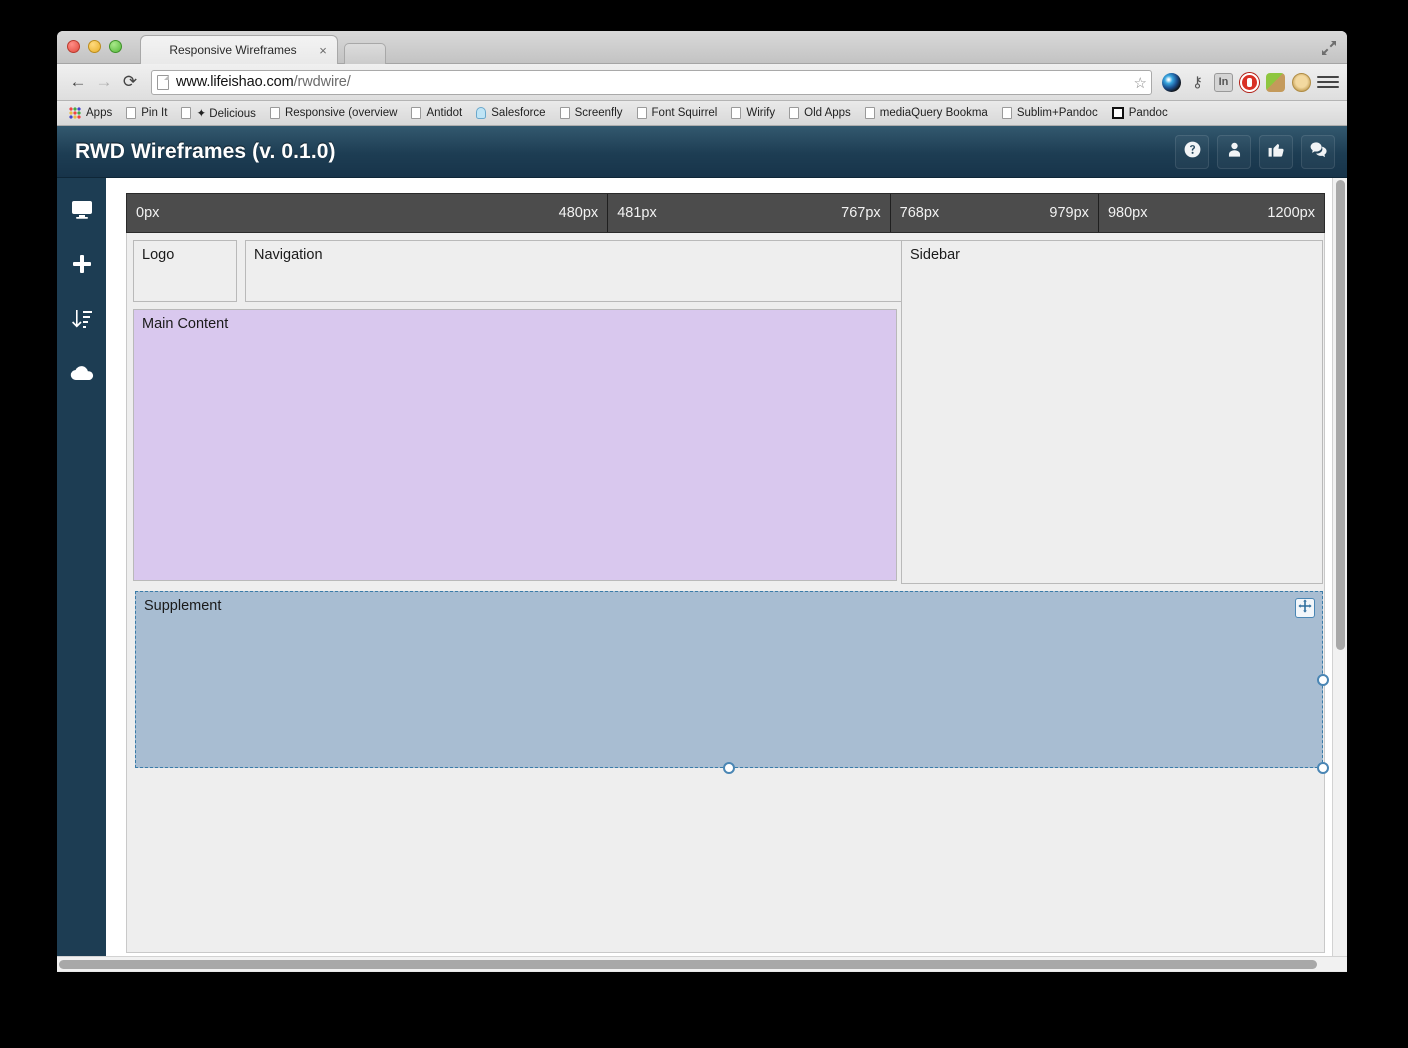 The image size is (1408, 1048). What do you see at coordinates (677, 113) in the screenshot?
I see `bookmark-font-squirrel: Font Squirrel` at bounding box center [677, 113].